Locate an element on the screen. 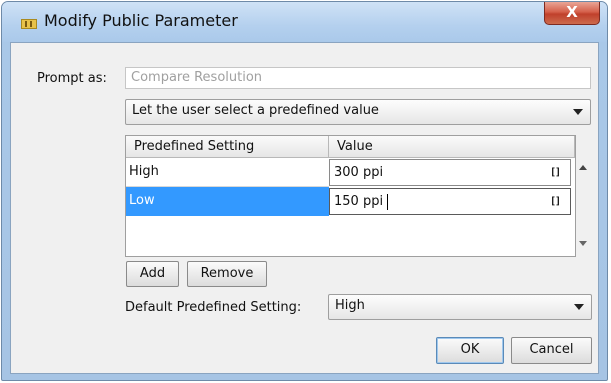  window-title: Modify Public Parameter is located at coordinates (141, 20).